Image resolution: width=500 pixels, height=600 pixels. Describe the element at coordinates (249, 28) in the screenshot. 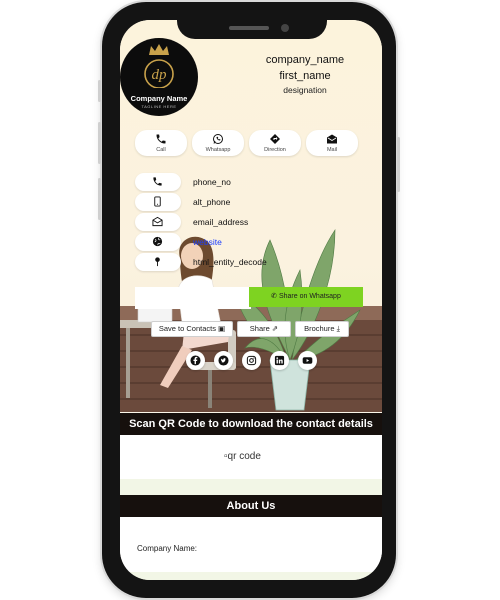

I see `speaker-grille` at that location.